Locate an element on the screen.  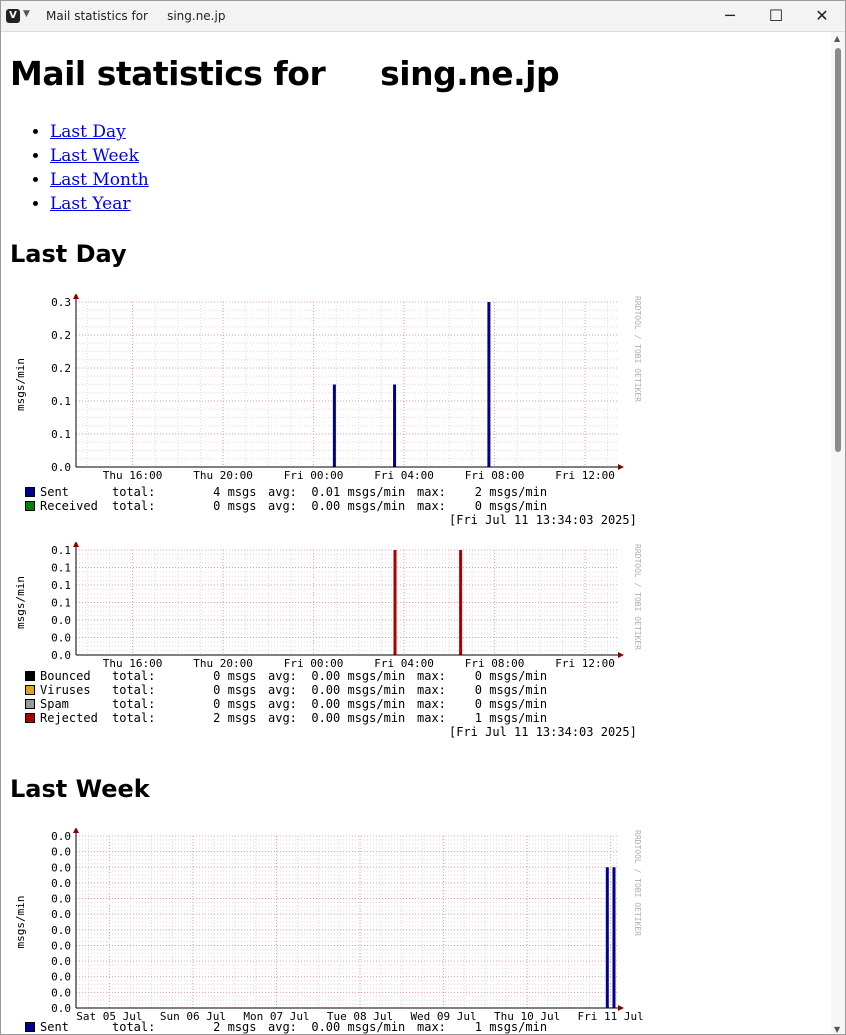
chevron-down-icon: ▼ is located at coordinates (26, 14).